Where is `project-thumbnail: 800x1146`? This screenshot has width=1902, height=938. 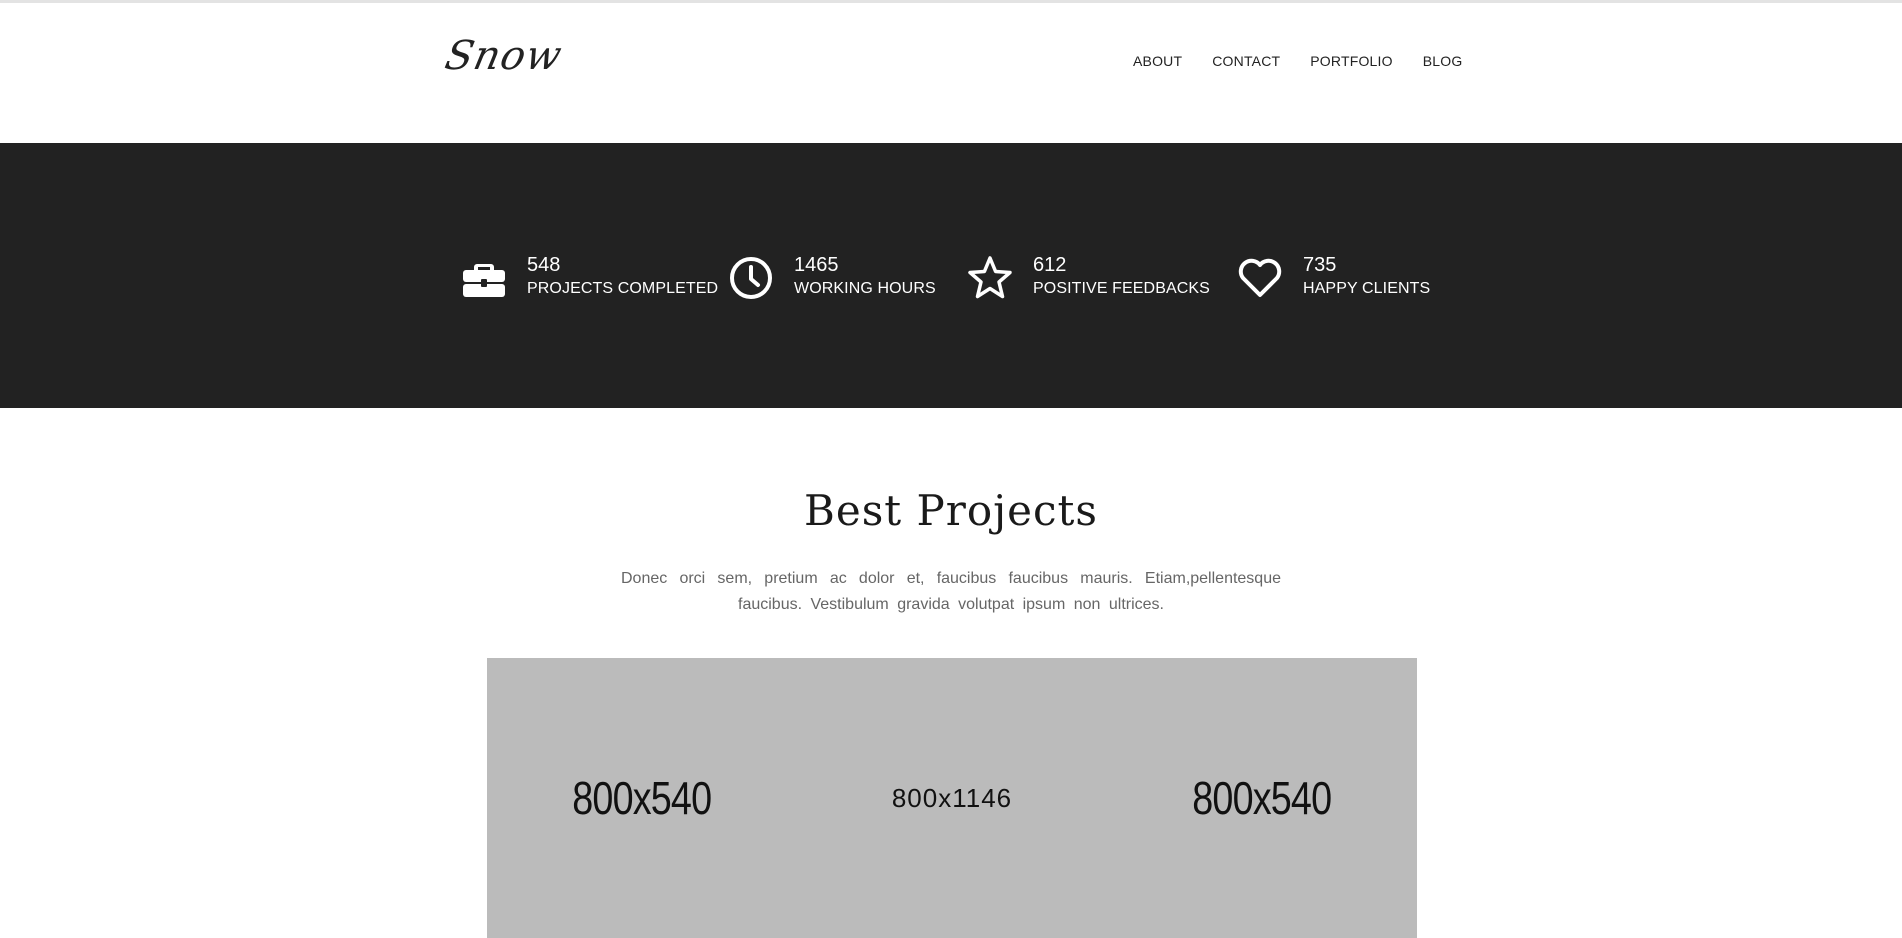
project-thumbnail: 800x1146 is located at coordinates (952, 798).